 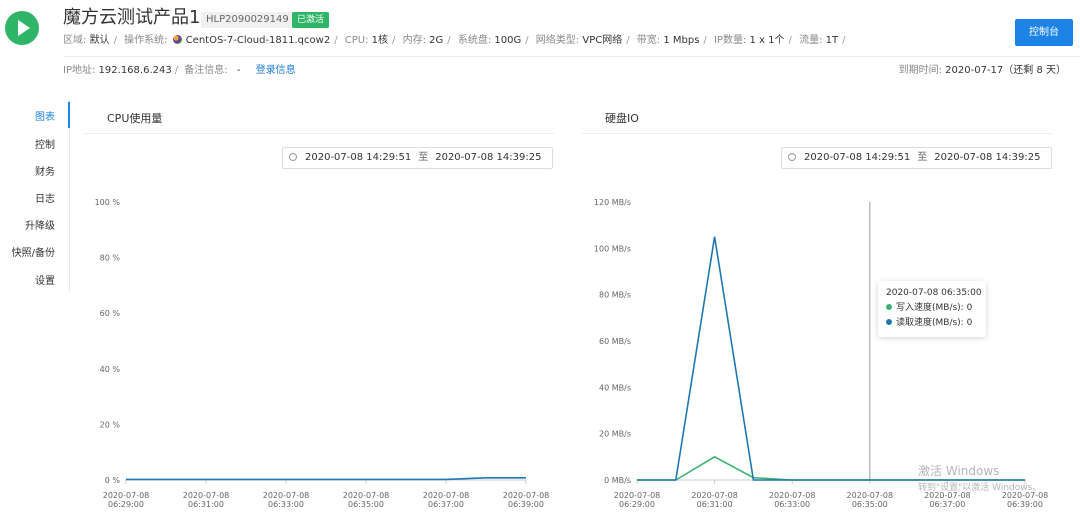 What do you see at coordinates (358, 157) in the screenshot?
I see `cpu-date-from: 2020-07-08 14:29:51` at bounding box center [358, 157].